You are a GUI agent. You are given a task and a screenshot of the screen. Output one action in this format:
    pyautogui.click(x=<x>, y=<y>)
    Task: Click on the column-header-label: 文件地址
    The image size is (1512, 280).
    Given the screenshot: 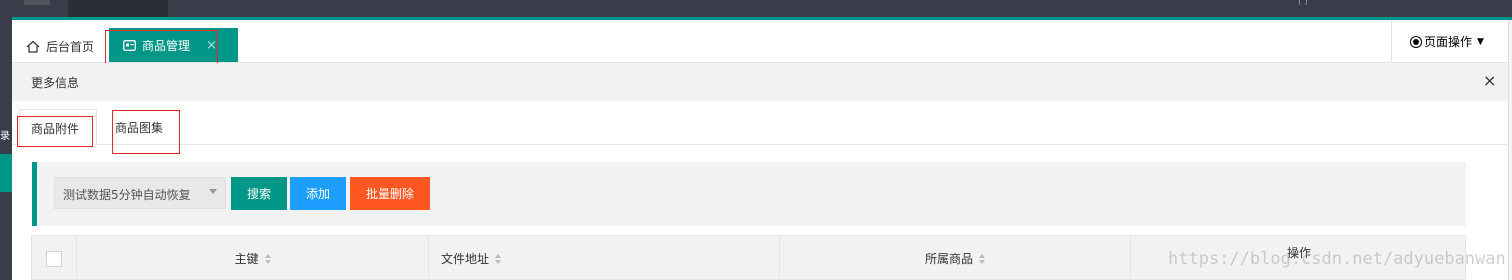 What is the action you would take?
    pyautogui.click(x=465, y=259)
    